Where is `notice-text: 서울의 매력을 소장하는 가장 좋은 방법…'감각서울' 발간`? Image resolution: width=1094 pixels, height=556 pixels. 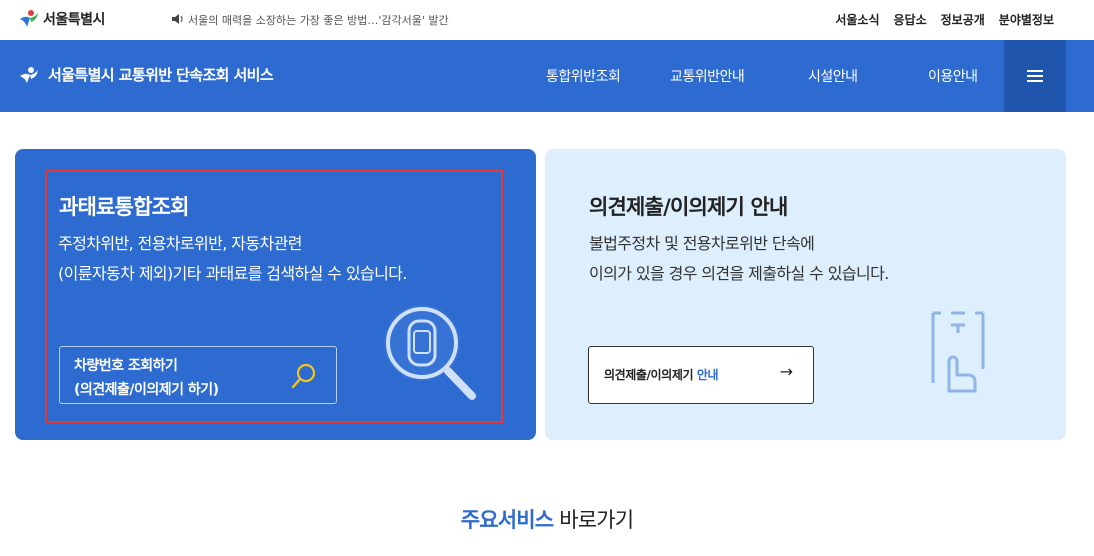
notice-text: 서울의 매력을 소장하는 가장 좋은 방법…'감각서울' 발간 is located at coordinates (318, 20).